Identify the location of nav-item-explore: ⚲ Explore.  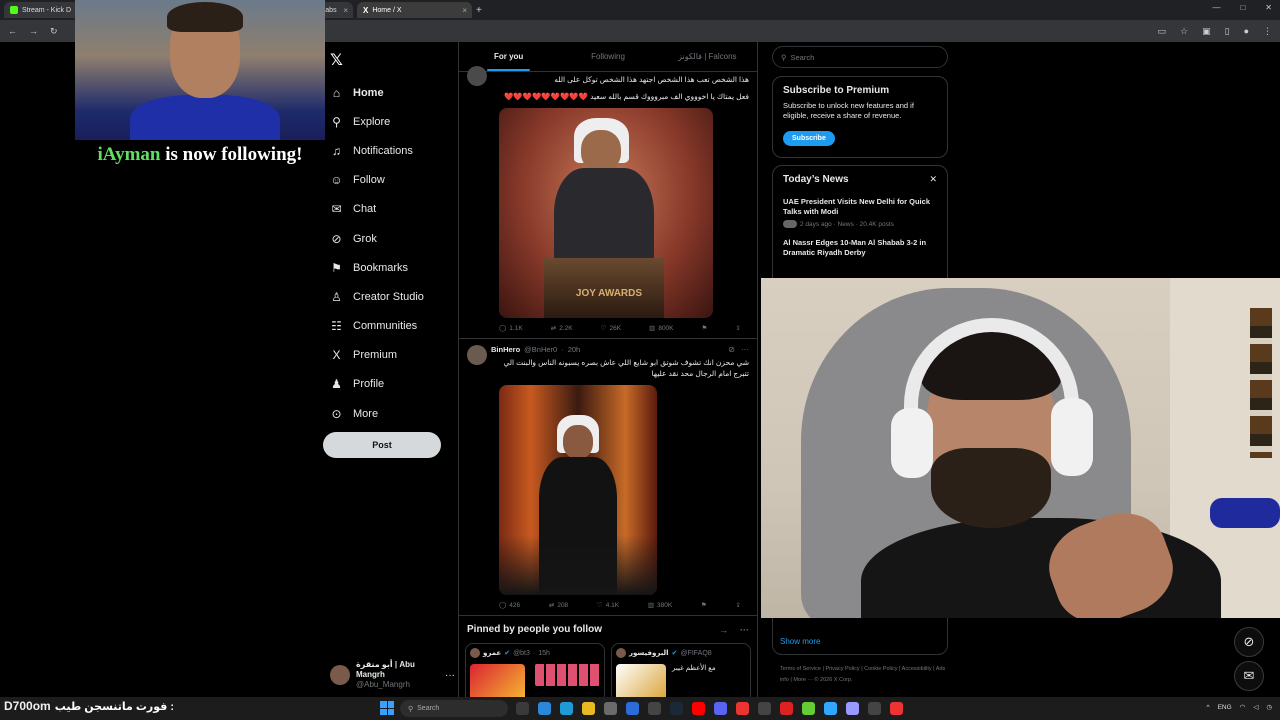
(392, 121).